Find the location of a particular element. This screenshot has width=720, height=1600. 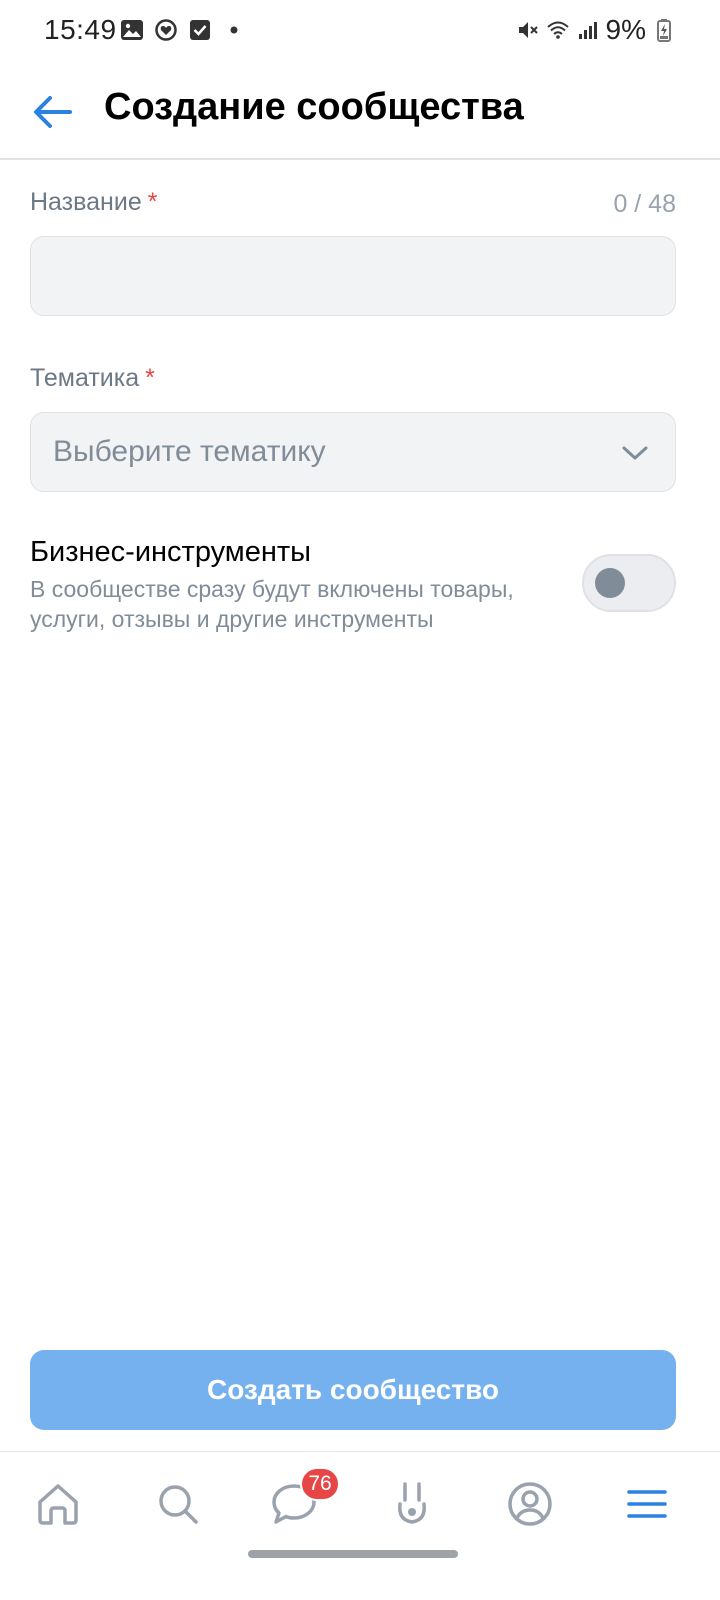

home-indicator is located at coordinates (353, 1554).